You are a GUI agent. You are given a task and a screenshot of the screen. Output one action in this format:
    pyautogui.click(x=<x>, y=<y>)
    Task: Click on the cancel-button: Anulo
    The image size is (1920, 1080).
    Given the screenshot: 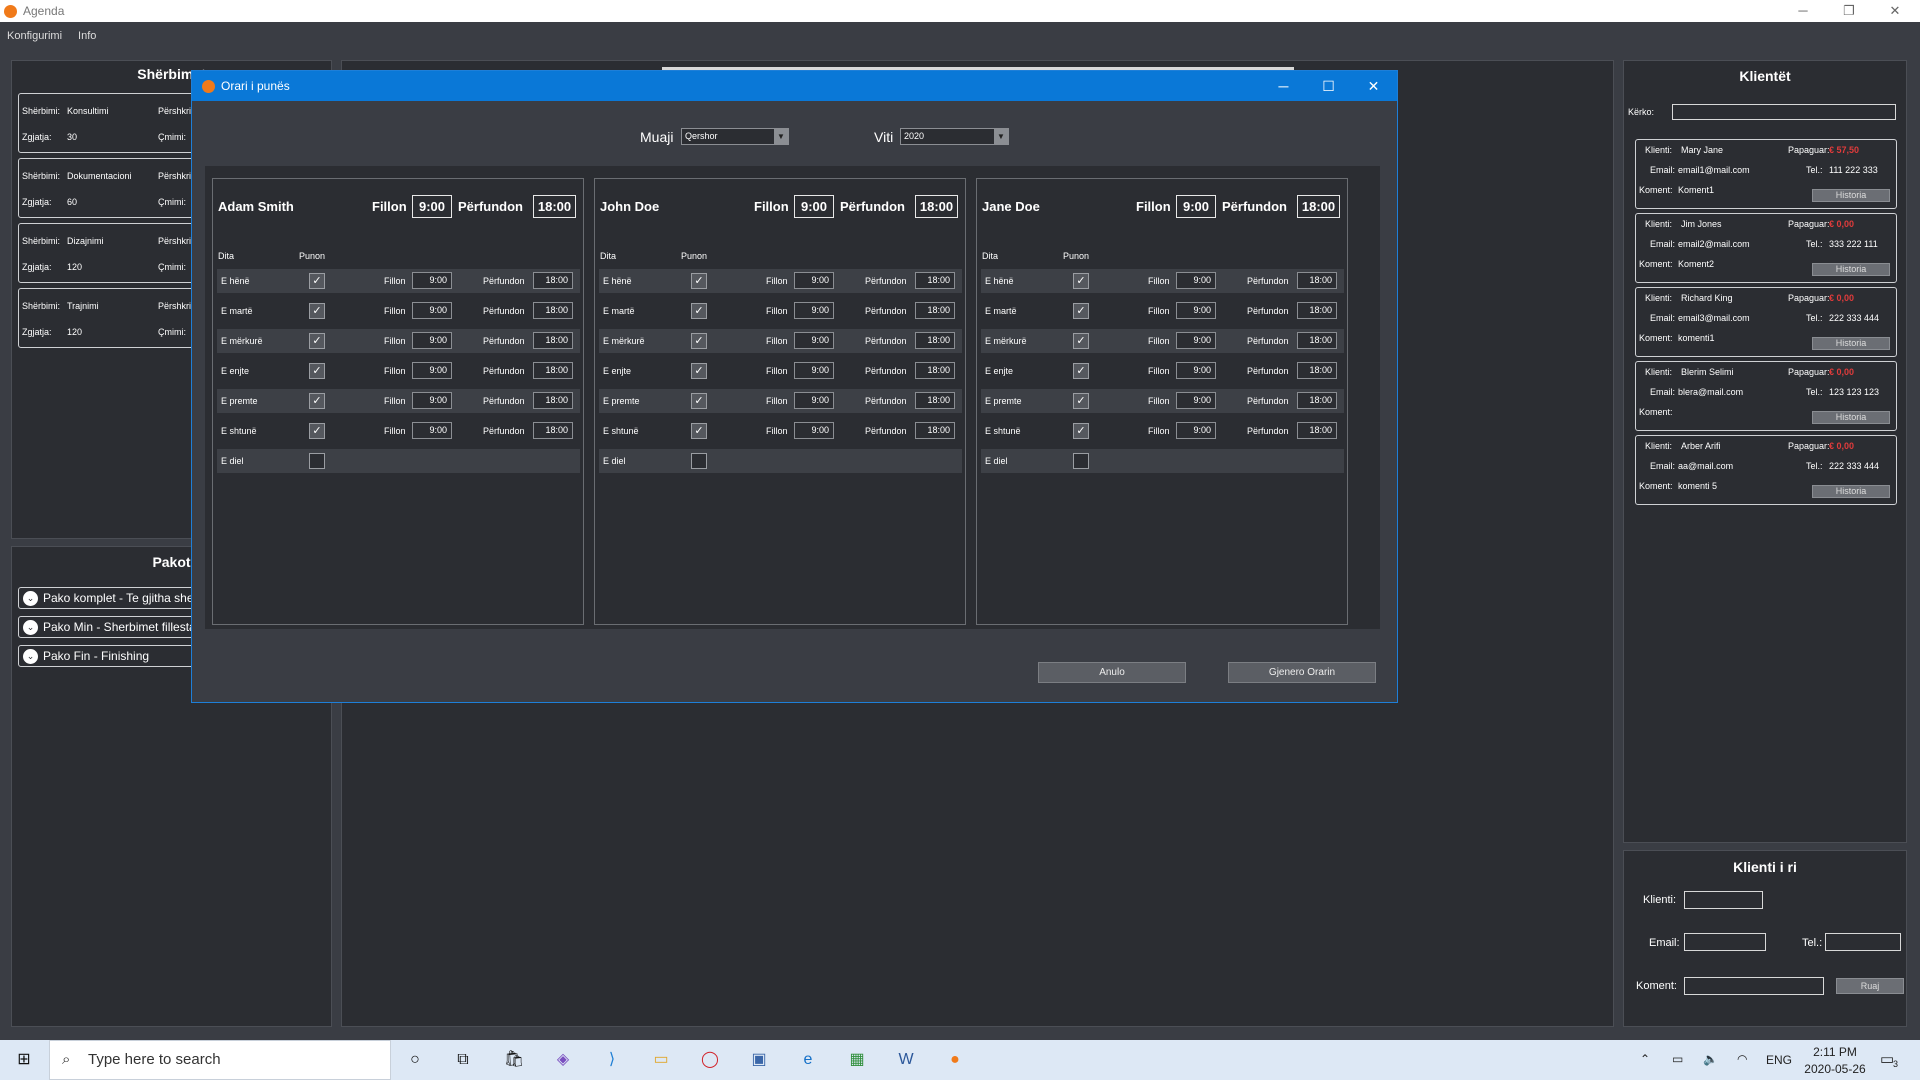 What is the action you would take?
    pyautogui.click(x=1112, y=672)
    